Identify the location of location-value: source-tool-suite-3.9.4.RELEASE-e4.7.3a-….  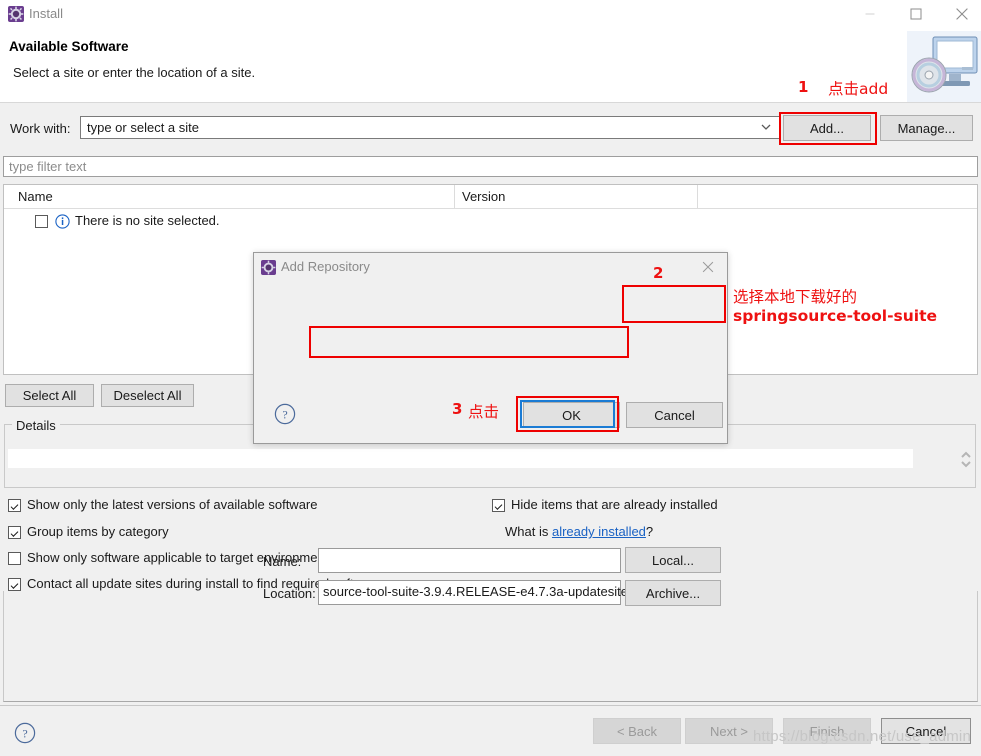
(477, 591).